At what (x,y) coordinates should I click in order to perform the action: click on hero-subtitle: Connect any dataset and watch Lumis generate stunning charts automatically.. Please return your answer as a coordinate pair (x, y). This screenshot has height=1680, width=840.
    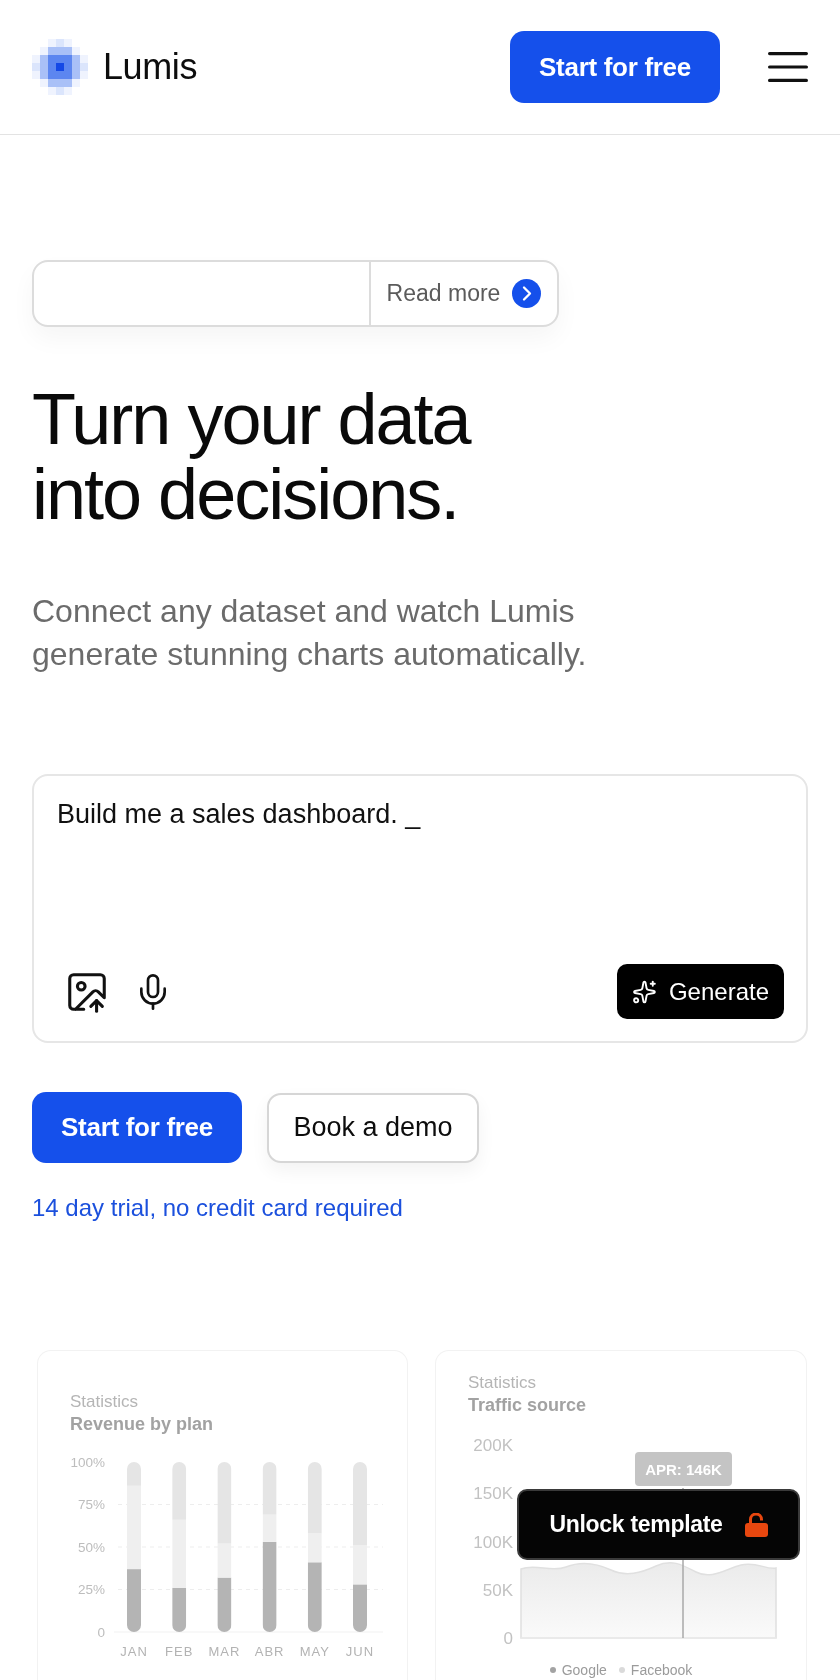
    Looking at the image, I should click on (310, 633).